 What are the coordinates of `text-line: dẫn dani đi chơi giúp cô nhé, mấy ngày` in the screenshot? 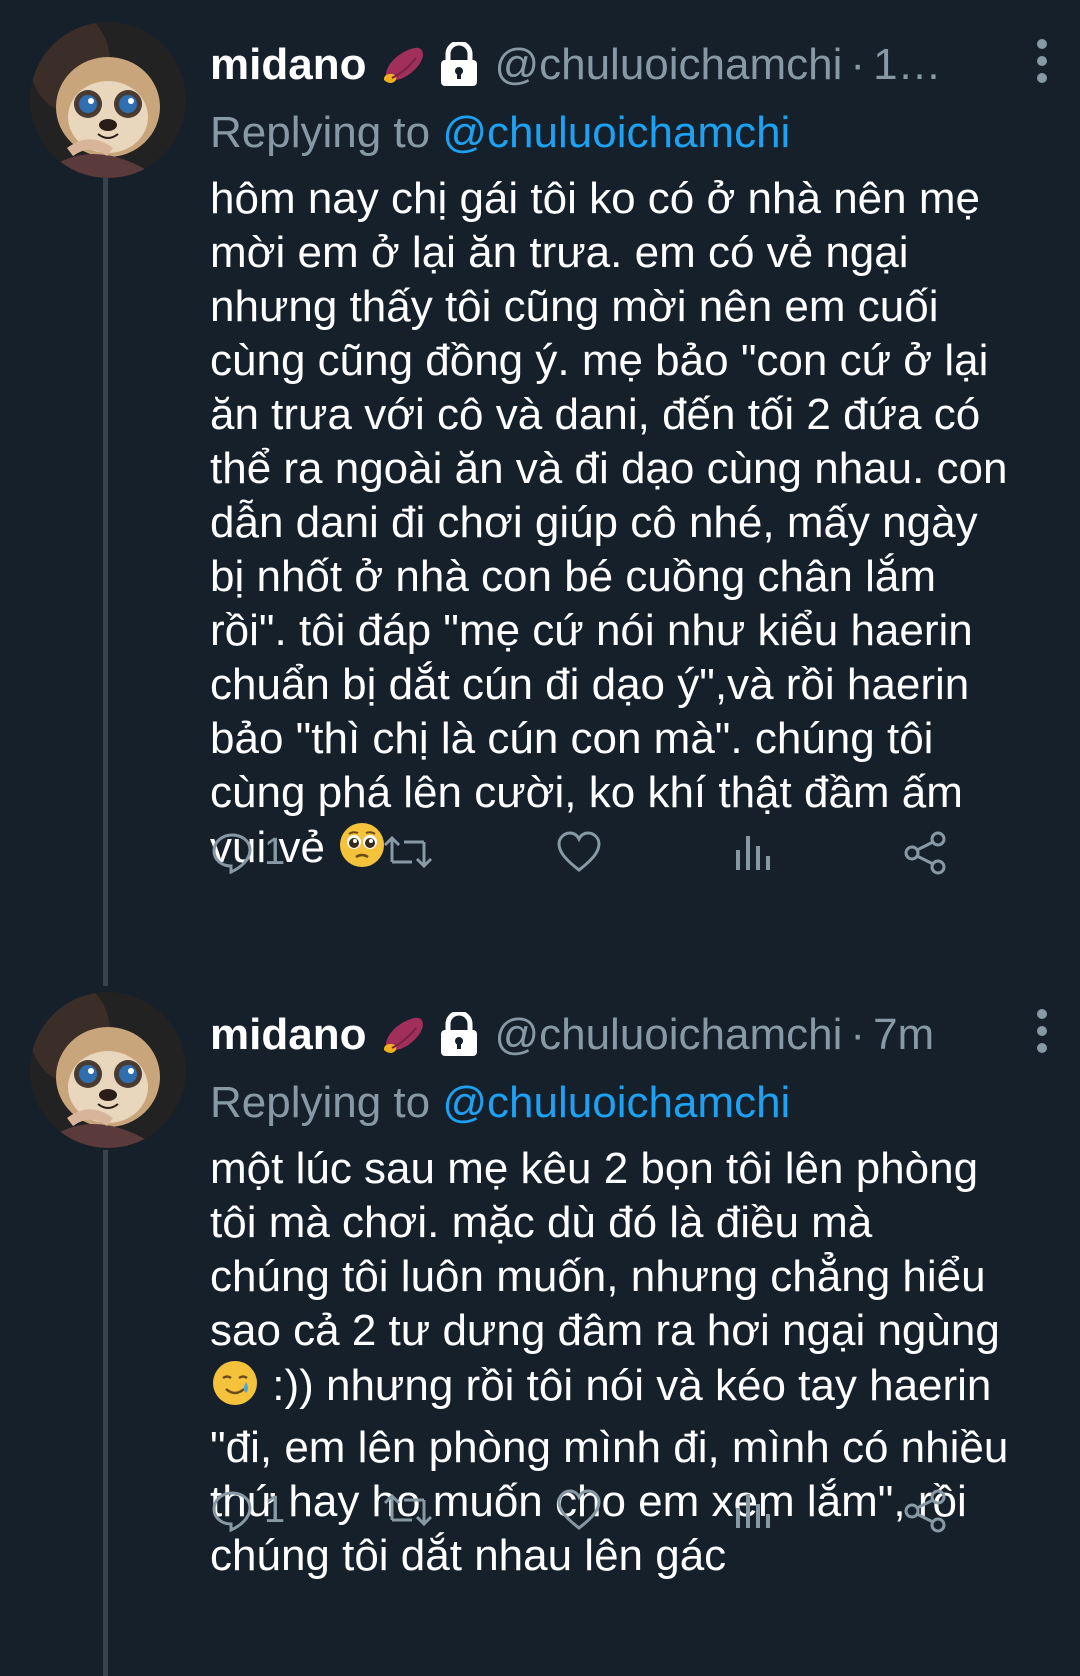 It's located at (594, 522).